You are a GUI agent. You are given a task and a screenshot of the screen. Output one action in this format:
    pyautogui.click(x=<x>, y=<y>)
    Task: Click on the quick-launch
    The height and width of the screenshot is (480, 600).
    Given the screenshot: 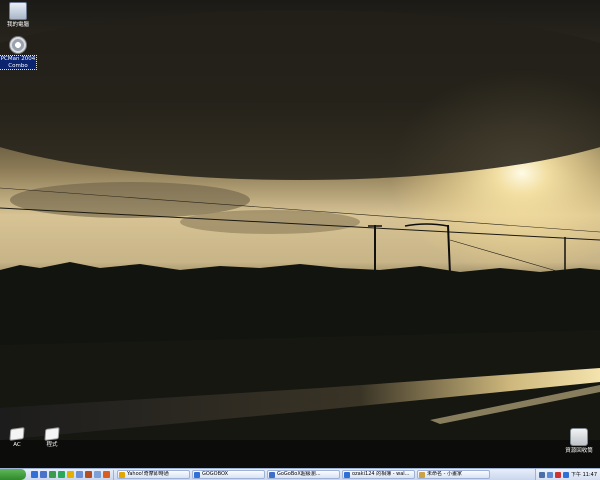 What is the action you would take?
    pyautogui.click(x=71, y=474)
    